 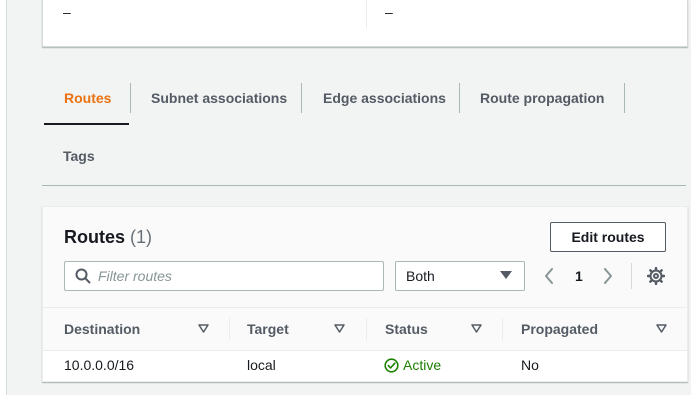 What do you see at coordinates (3, 197) in the screenshot?
I see `page-left-edge` at bounding box center [3, 197].